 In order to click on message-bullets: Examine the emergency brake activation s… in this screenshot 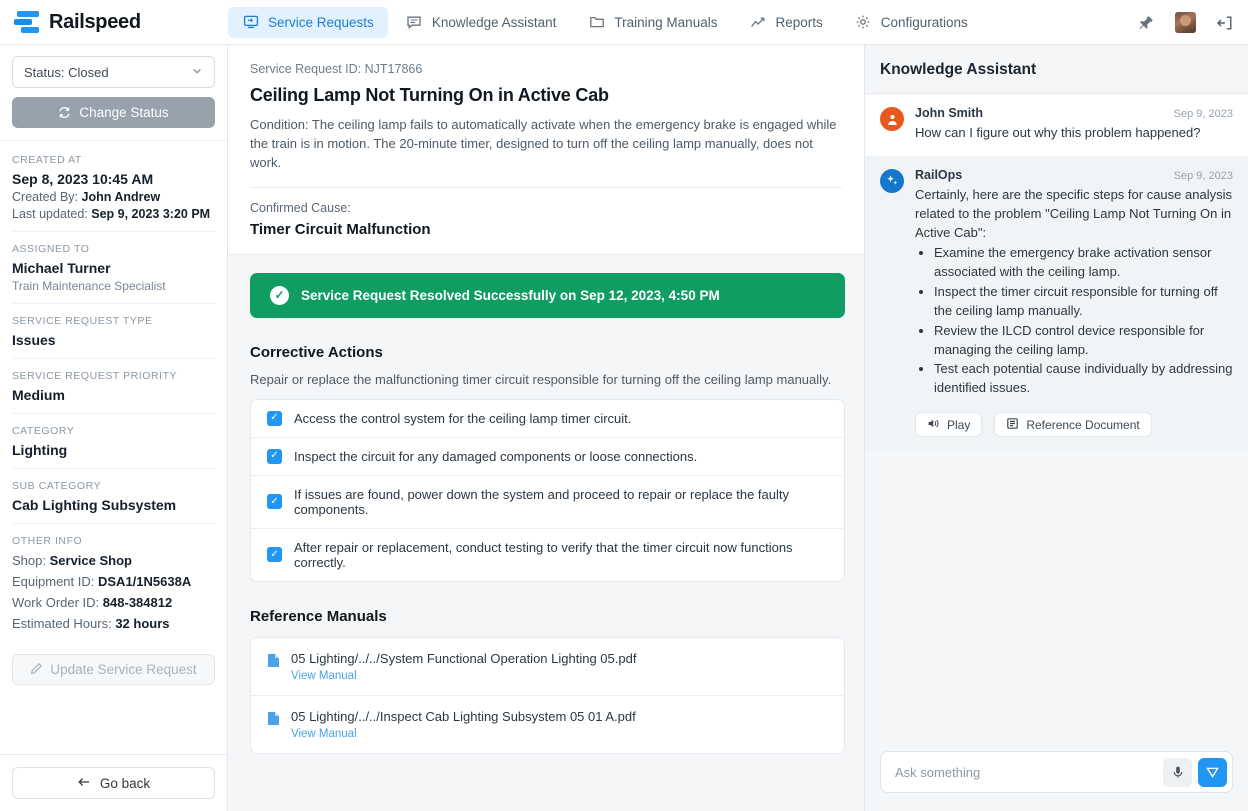, I will do `click(1074, 321)`.